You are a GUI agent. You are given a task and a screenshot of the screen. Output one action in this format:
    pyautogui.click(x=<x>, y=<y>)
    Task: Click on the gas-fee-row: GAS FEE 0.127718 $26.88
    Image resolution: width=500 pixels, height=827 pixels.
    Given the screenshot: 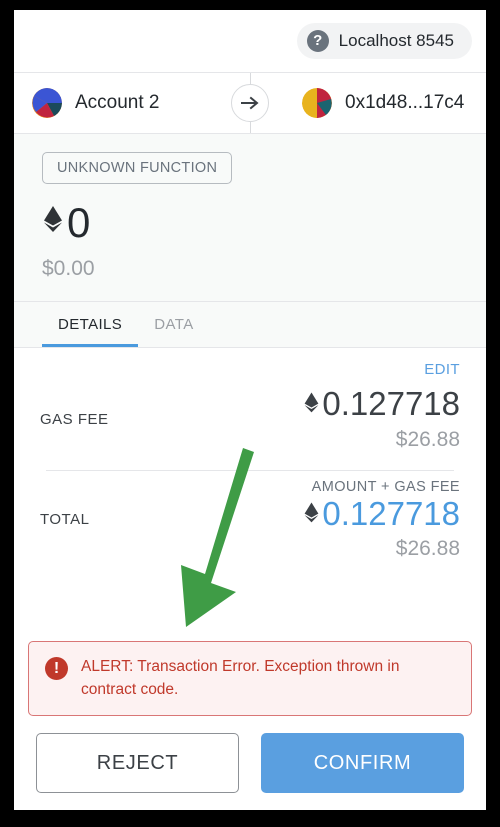 What is the action you would take?
    pyautogui.click(x=250, y=418)
    